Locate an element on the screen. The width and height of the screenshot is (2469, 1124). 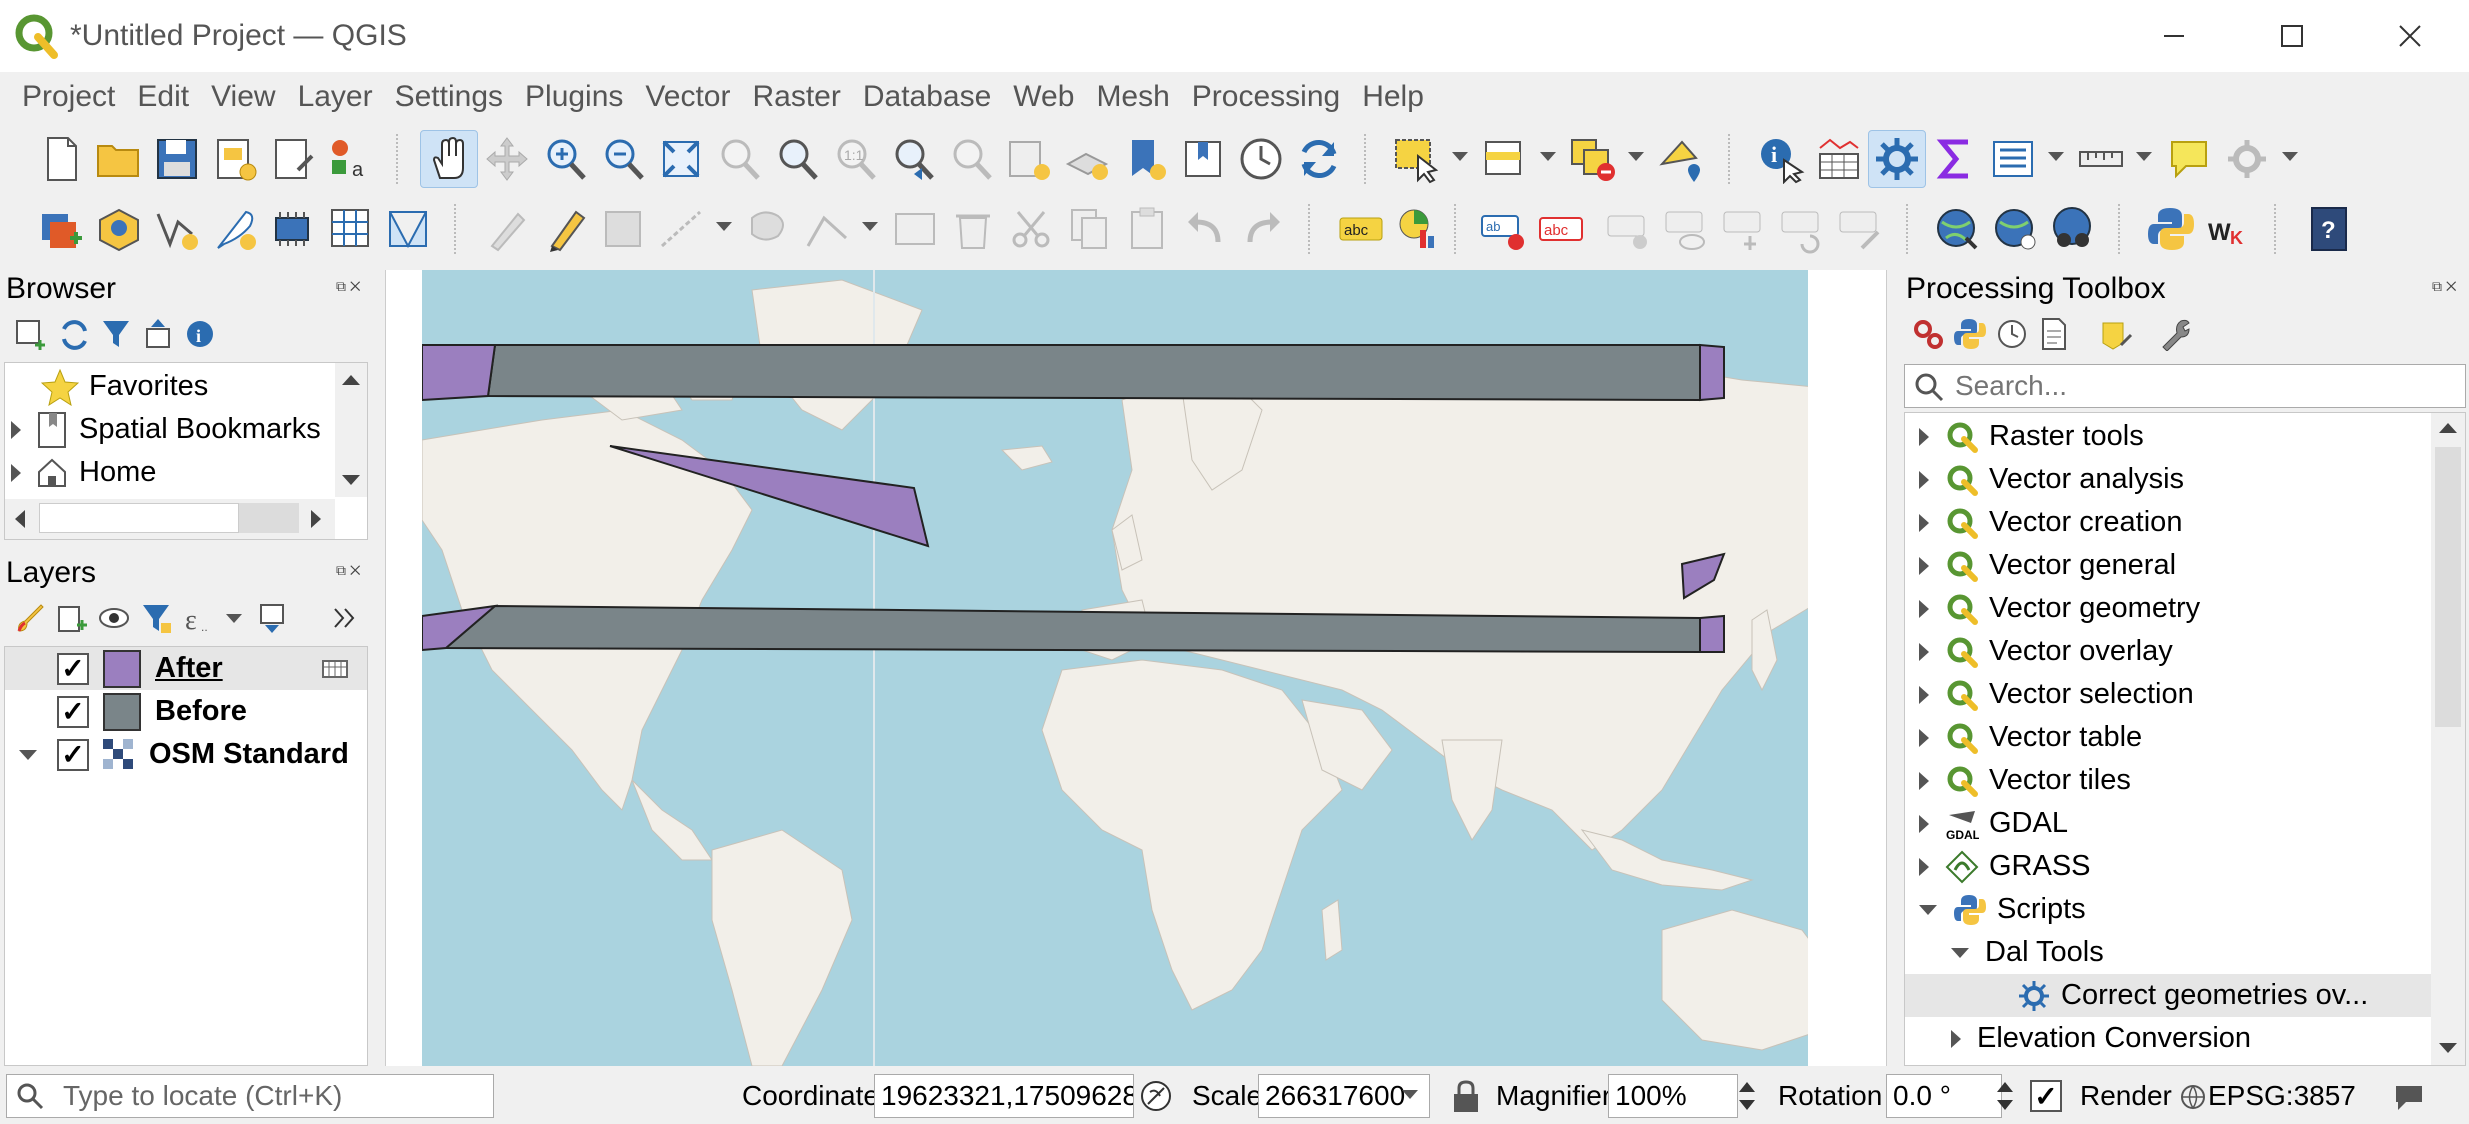
zoom-to-layer-button is located at coordinates (797, 159).